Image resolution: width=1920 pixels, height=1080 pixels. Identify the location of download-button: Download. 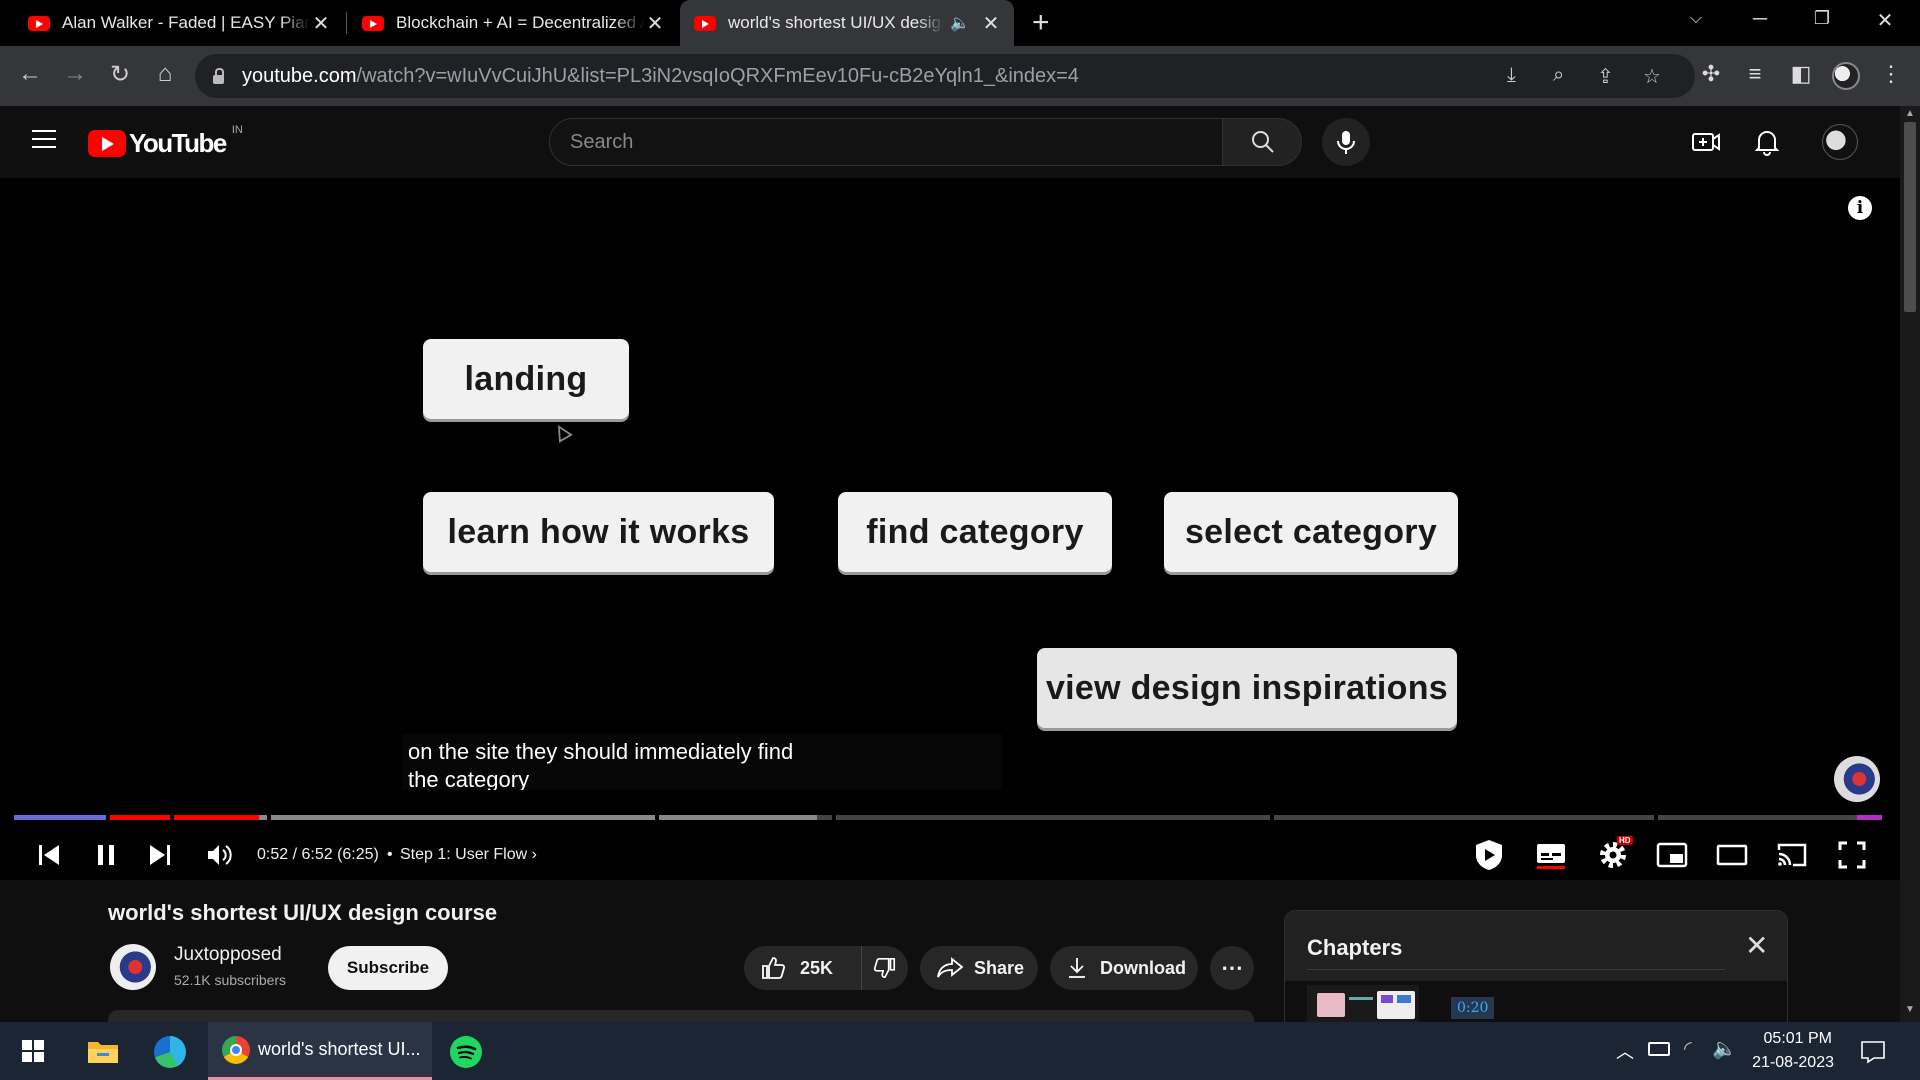
(1124, 968).